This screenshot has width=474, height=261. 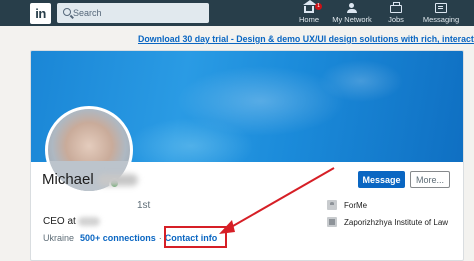 I want to click on top-nav-bar: in 1 Home My Network Jobs Messaging, so click(x=237, y=13).